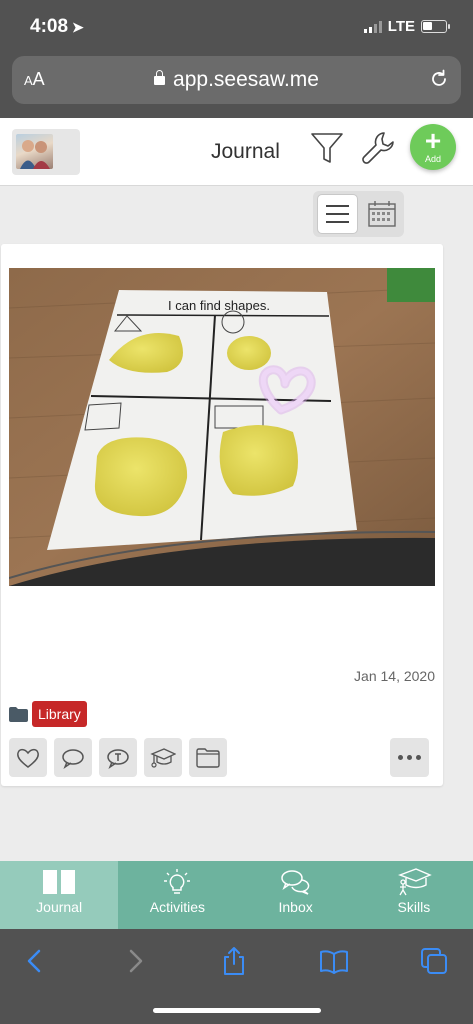  What do you see at coordinates (78, 27) in the screenshot?
I see `location-icon: ➤` at bounding box center [78, 27].